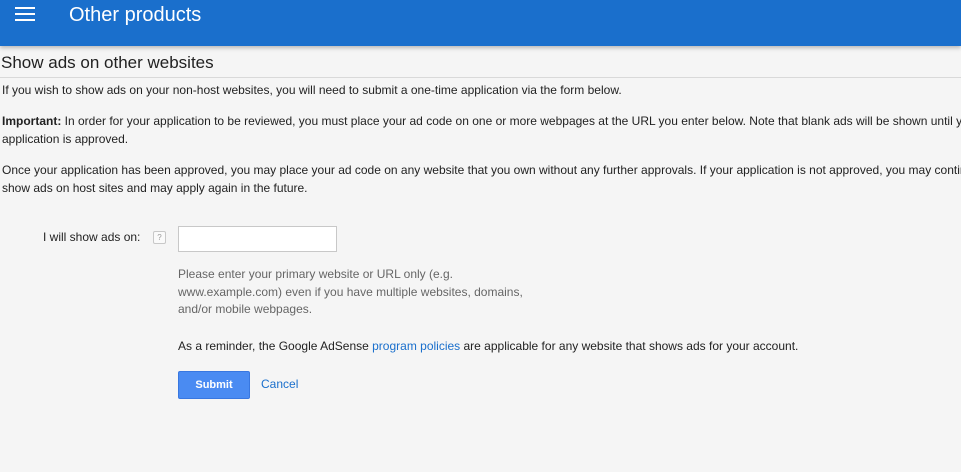  Describe the element at coordinates (92, 237) in the screenshot. I see `website-field-label: I will show ads on:` at that location.